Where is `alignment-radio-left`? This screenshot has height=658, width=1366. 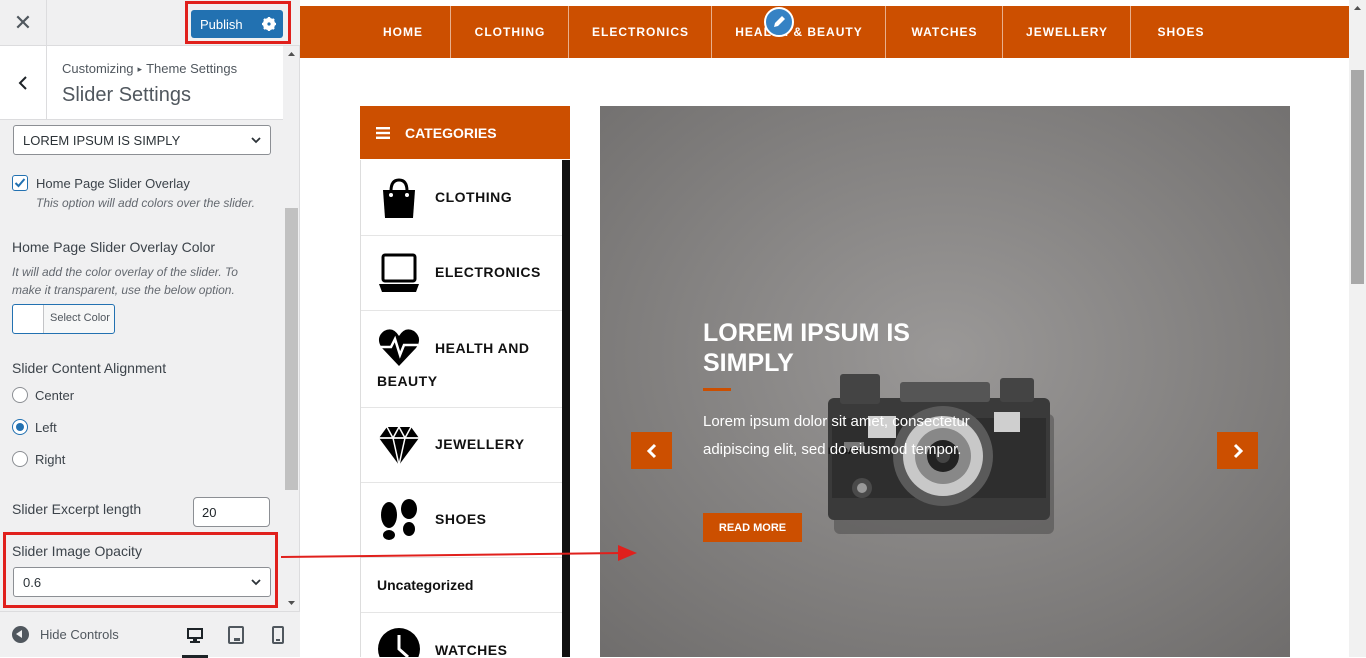
alignment-radio-left is located at coordinates (20, 427).